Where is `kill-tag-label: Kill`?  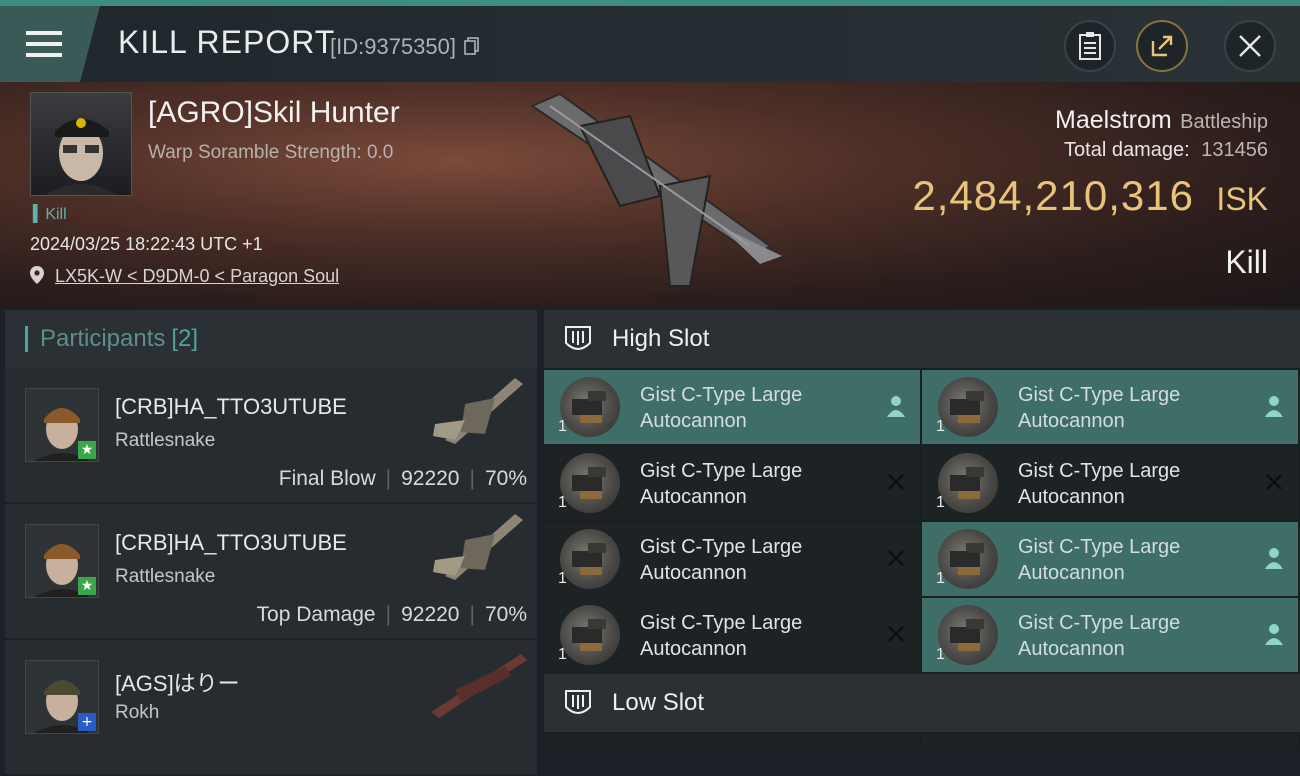 kill-tag-label: Kill is located at coordinates (56, 214).